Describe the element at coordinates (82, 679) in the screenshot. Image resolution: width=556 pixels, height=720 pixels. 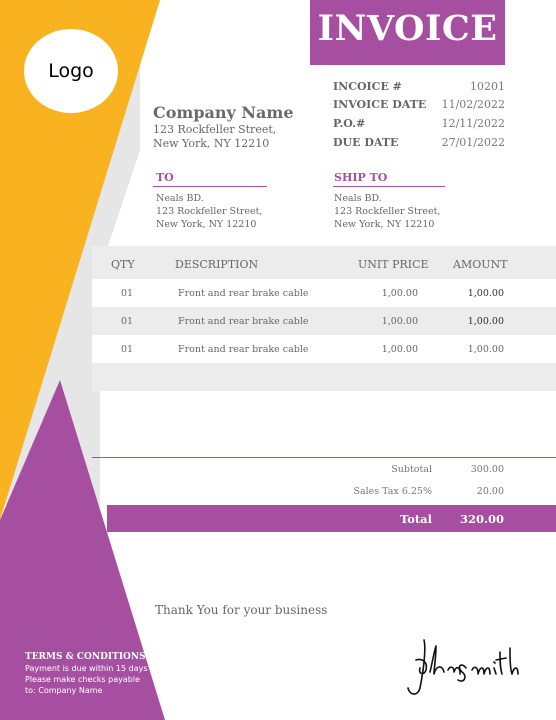
I see `terms-line: Please make checks payable` at that location.